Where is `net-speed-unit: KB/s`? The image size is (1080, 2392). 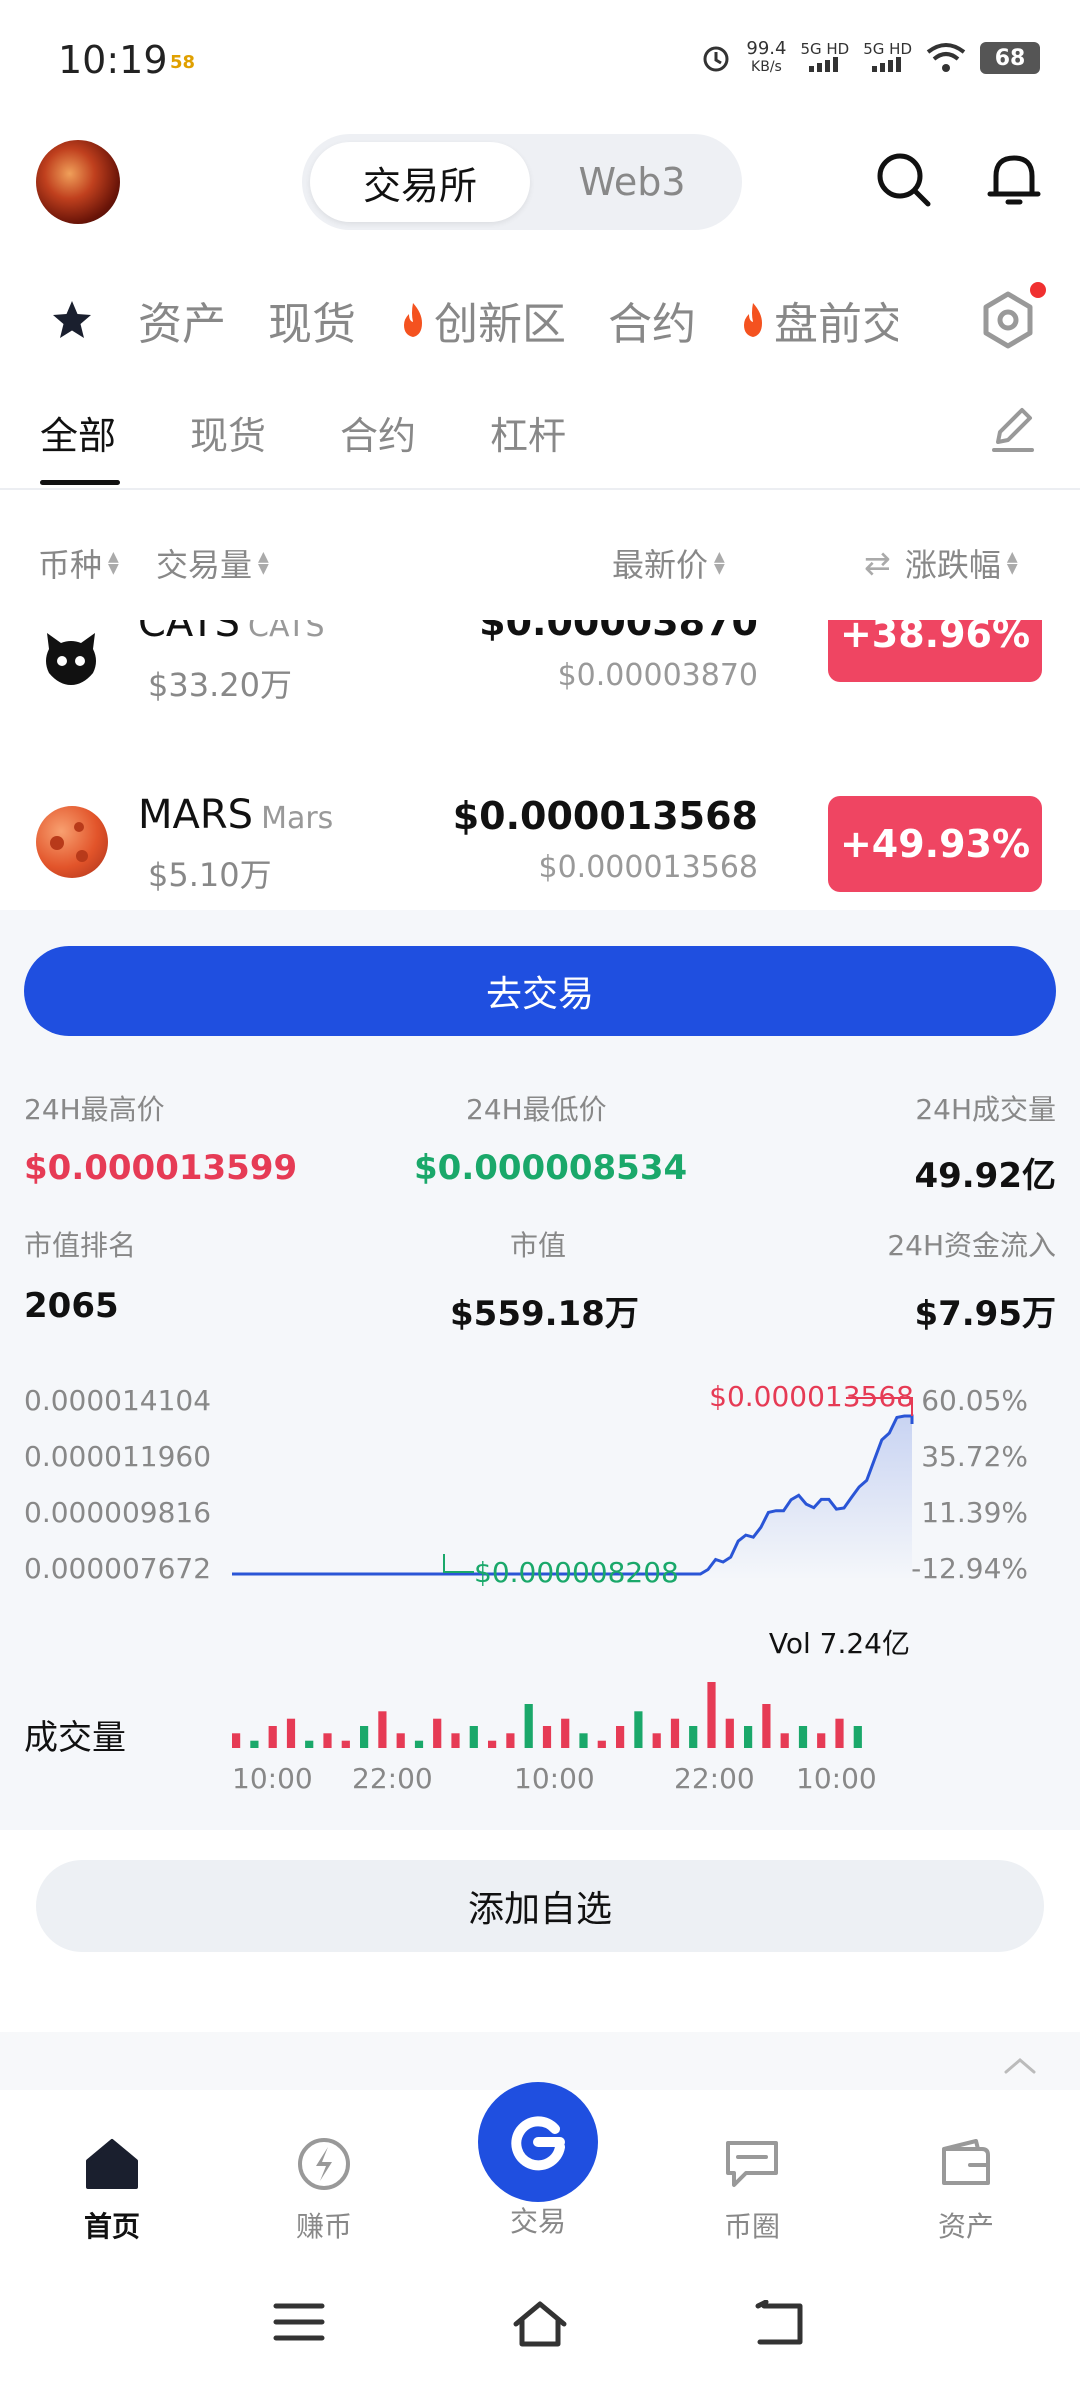
net-speed-unit: KB/s is located at coordinates (766, 67).